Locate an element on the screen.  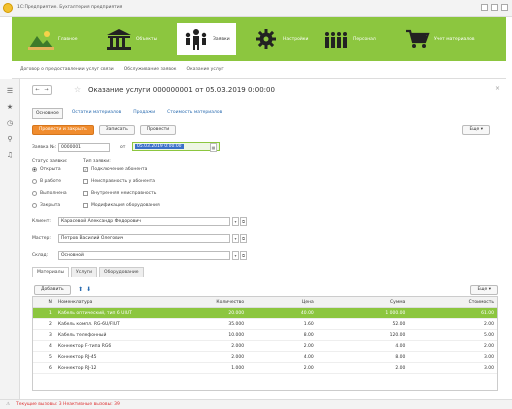
ribbon-item-main: Главное is located at coordinates (53, 39).